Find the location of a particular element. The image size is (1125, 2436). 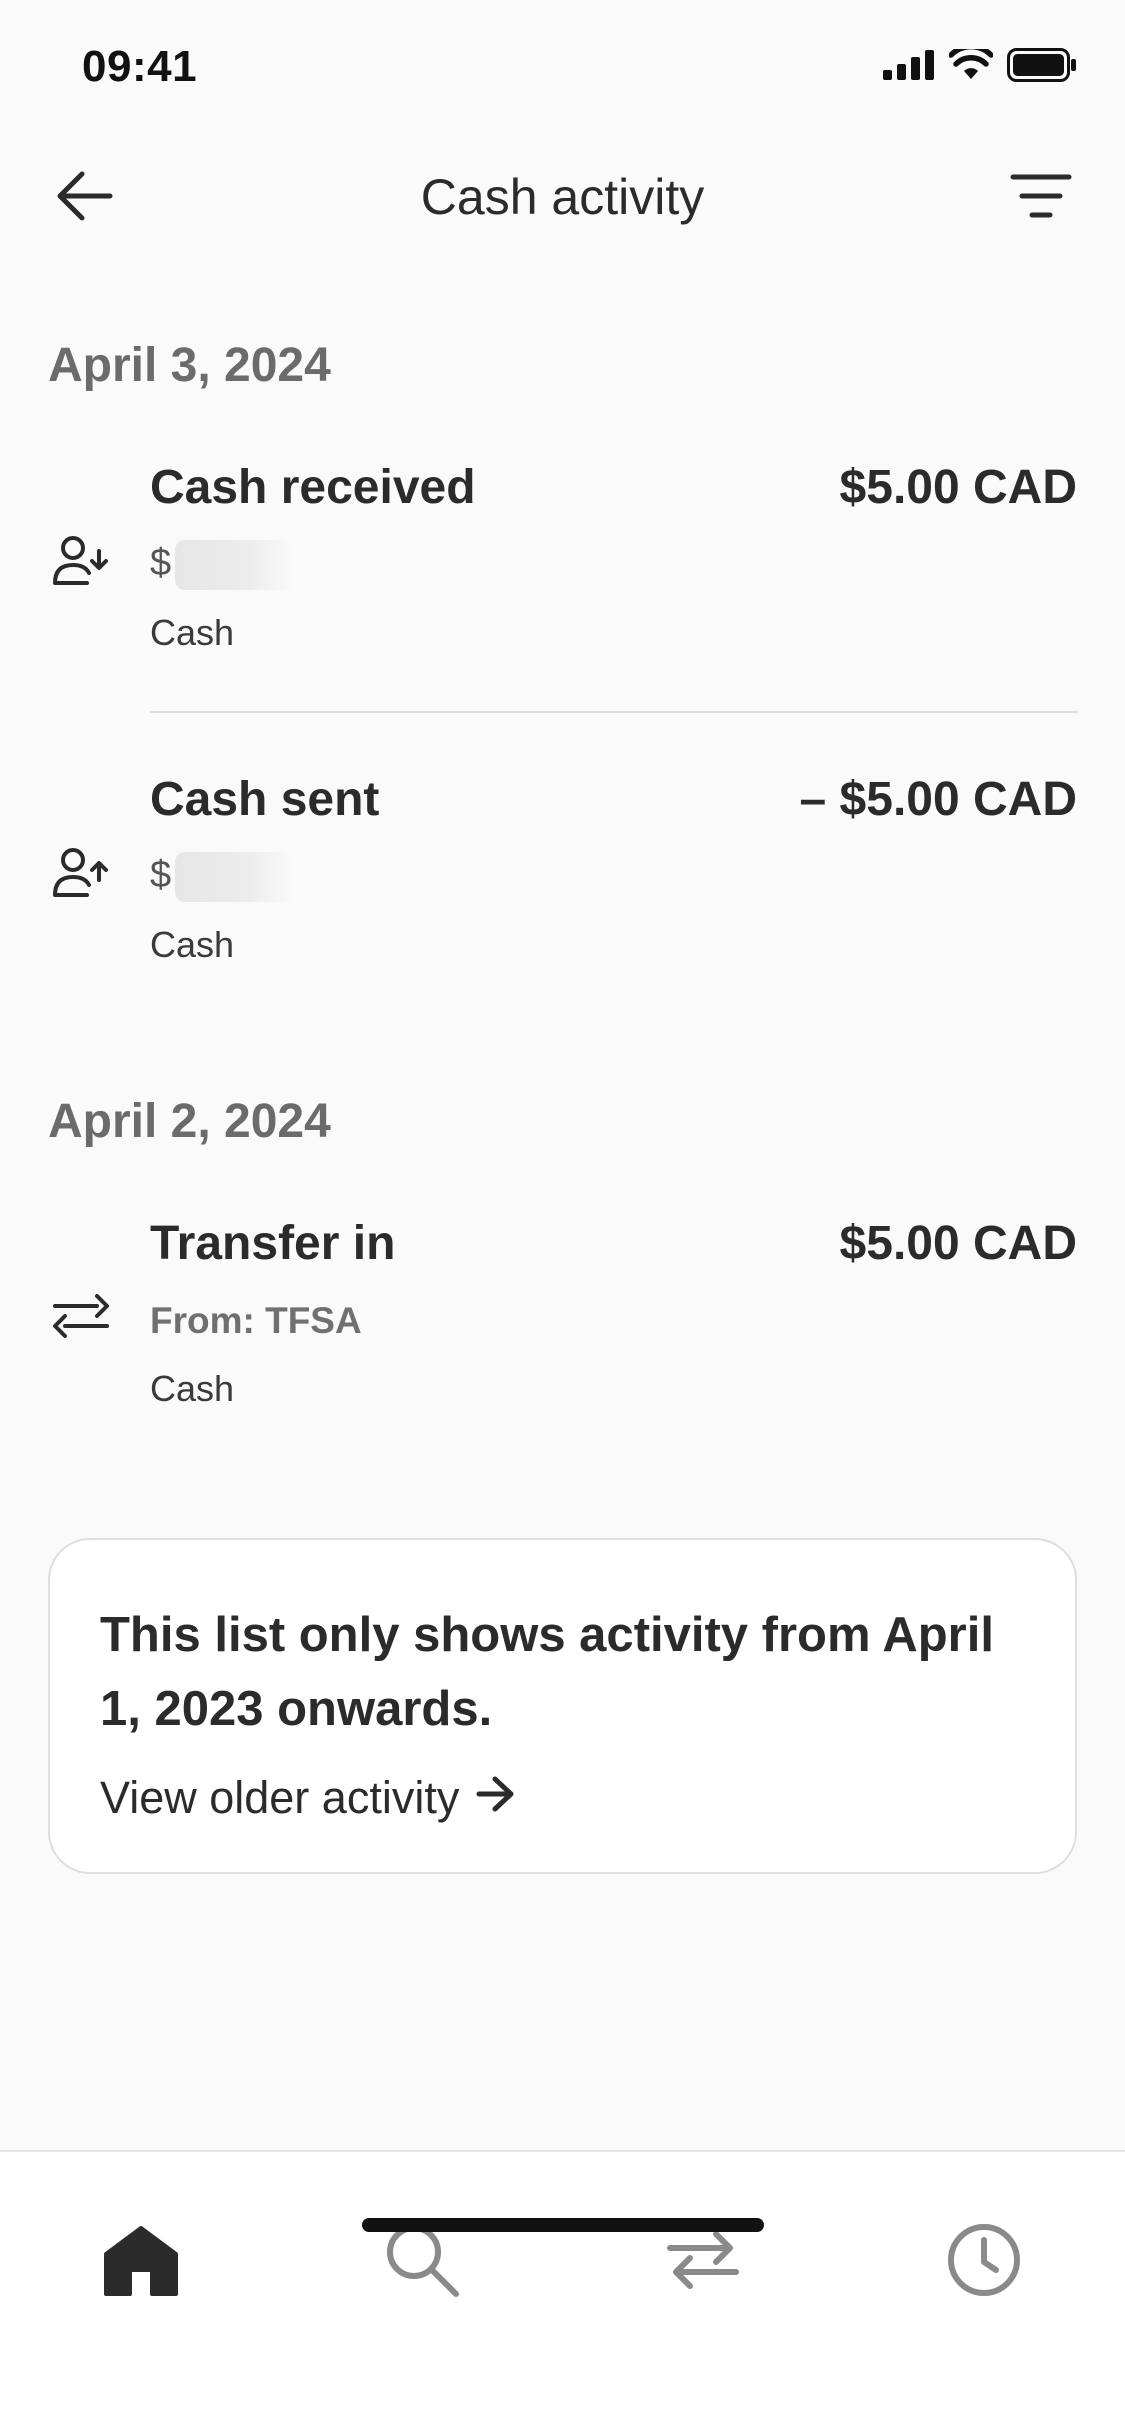

battery-icon is located at coordinates (1042, 67).